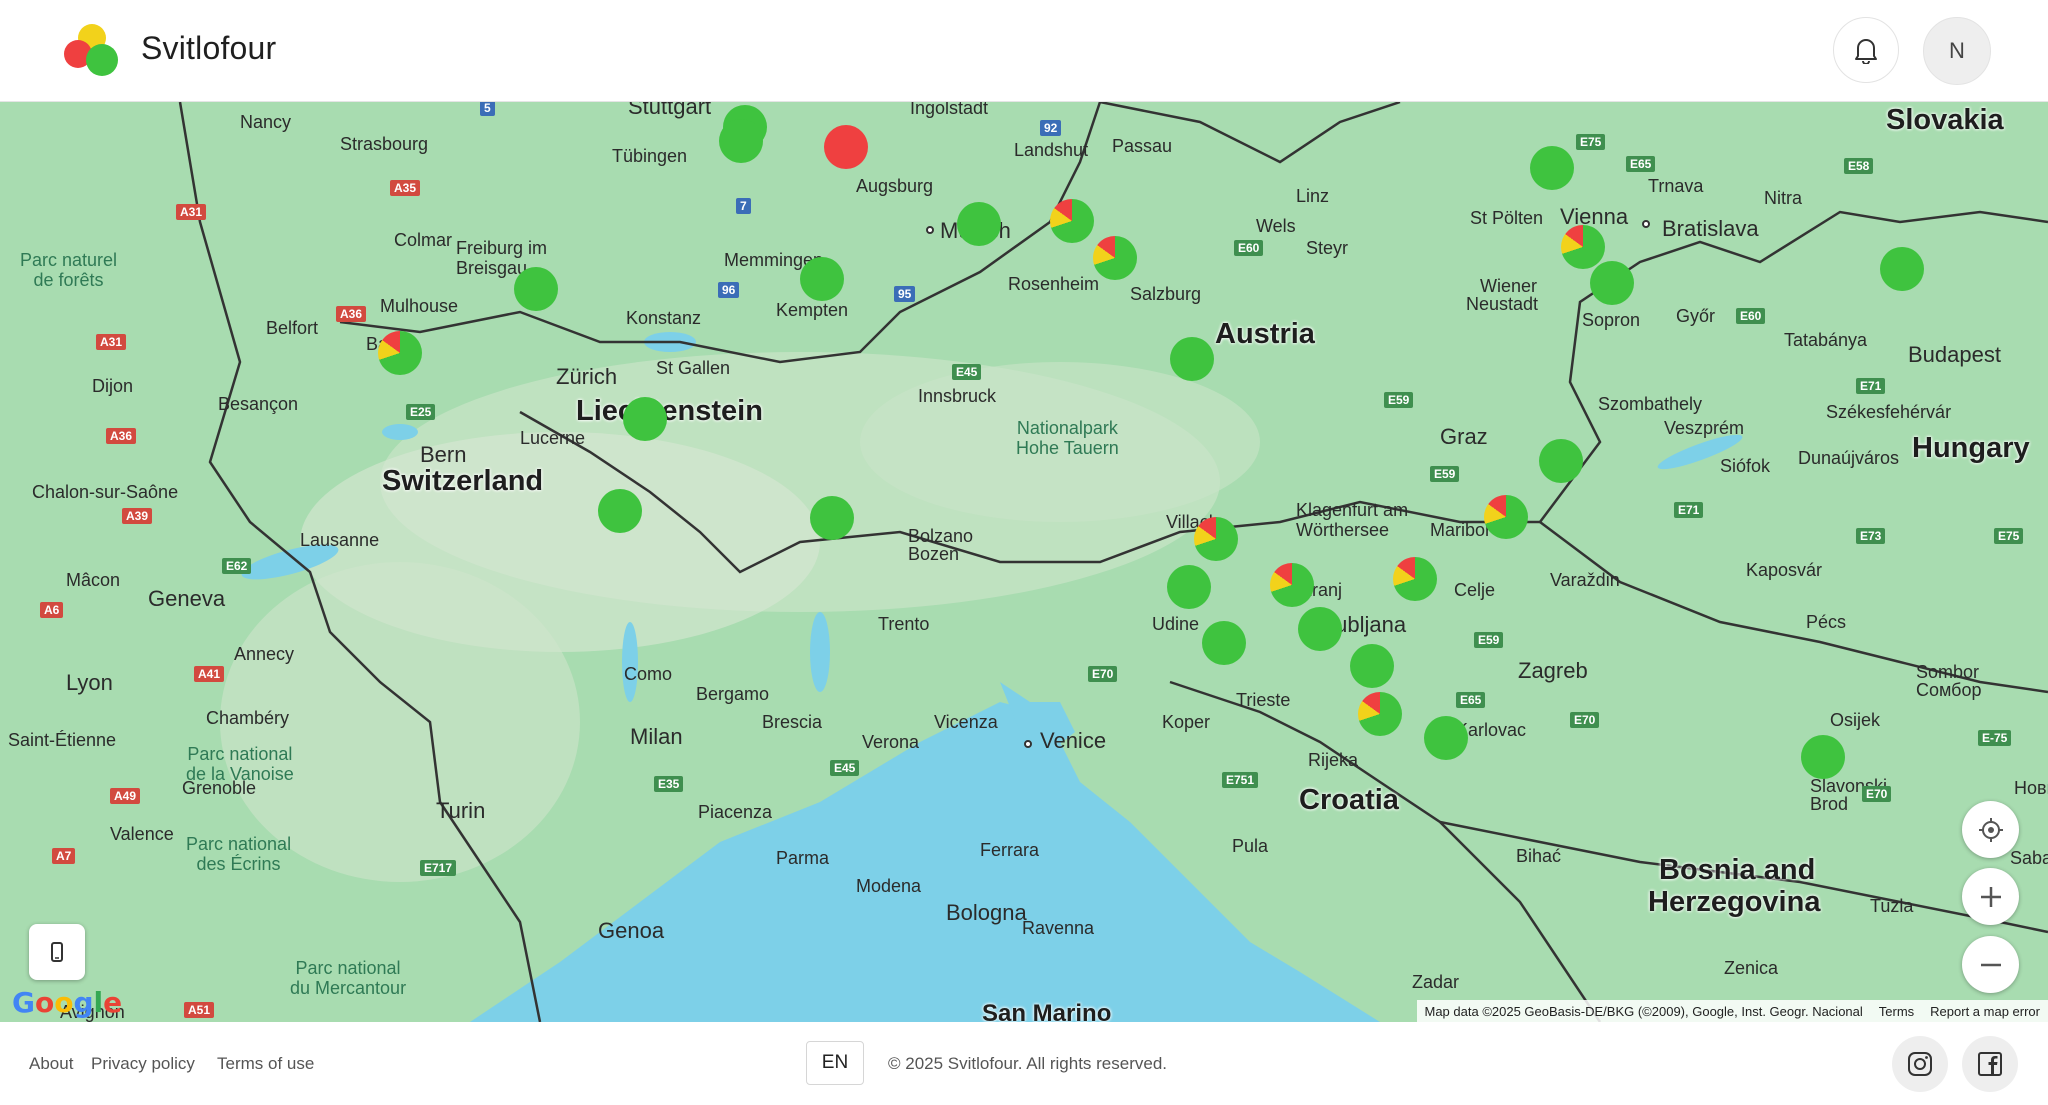  Describe the element at coordinates (2029, 858) in the screenshot. I see `city-label: Sabac` at that location.